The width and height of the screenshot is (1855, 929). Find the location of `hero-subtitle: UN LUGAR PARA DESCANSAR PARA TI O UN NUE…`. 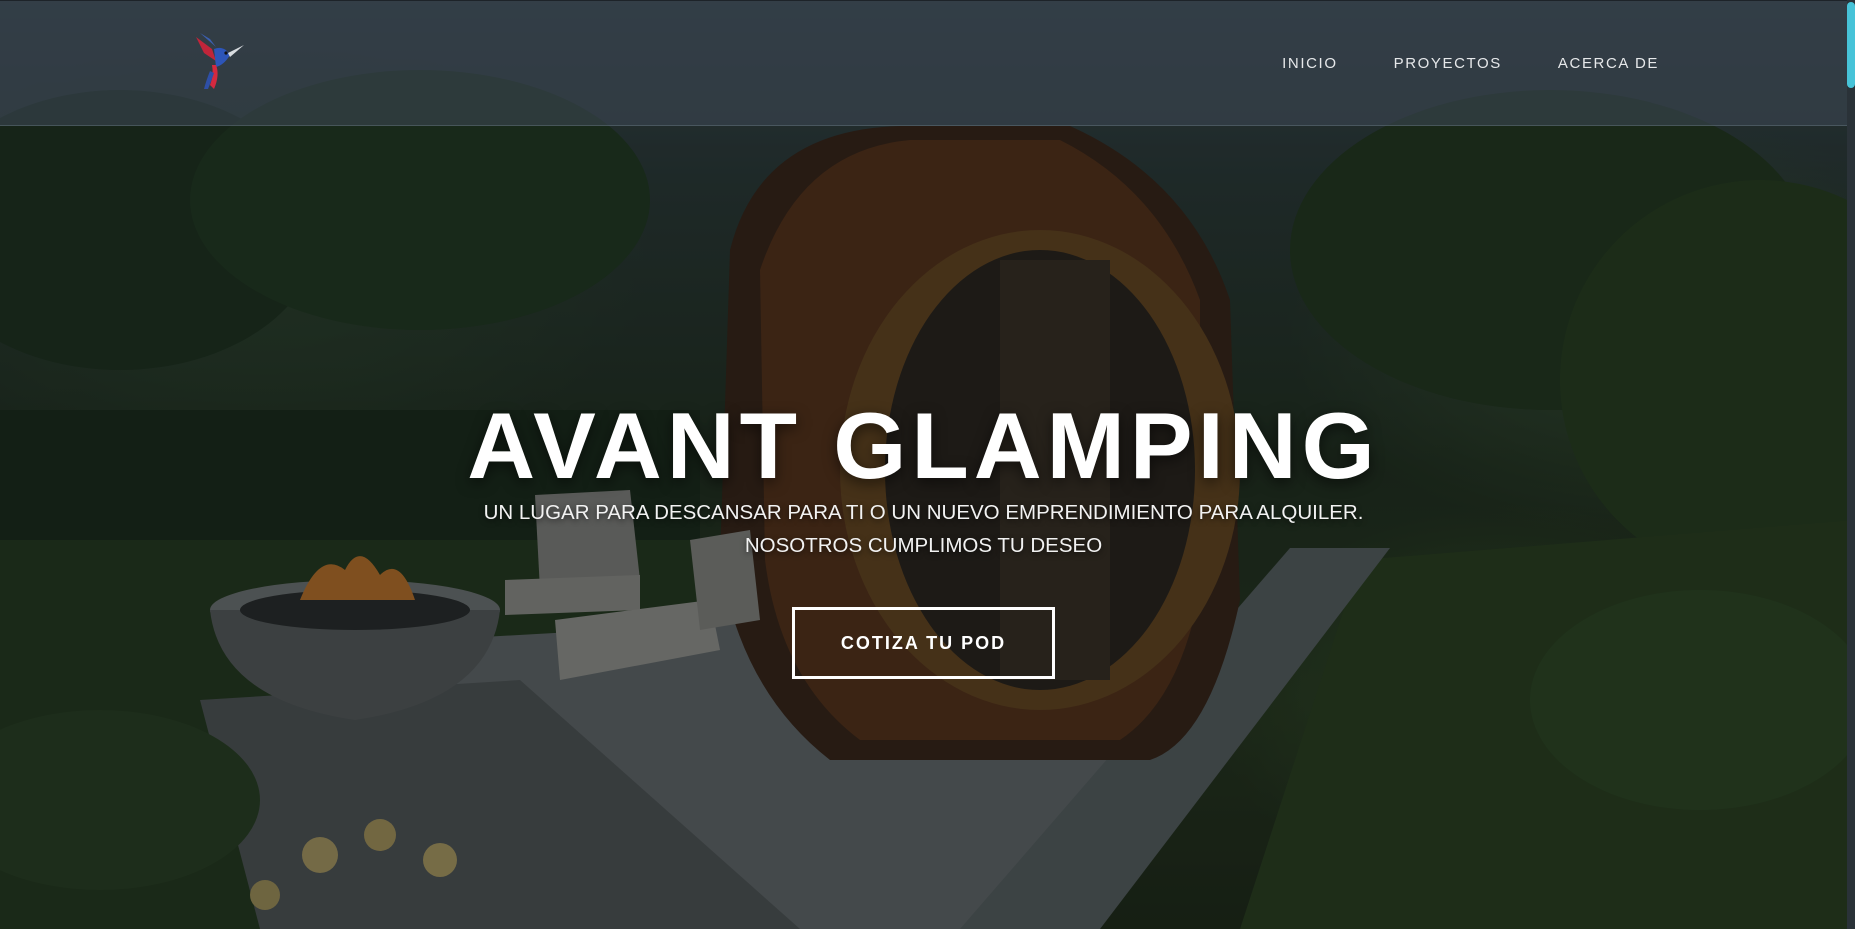

hero-subtitle: UN LUGAR PARA DESCANSAR PARA TI O UN NUE… is located at coordinates (923, 529).